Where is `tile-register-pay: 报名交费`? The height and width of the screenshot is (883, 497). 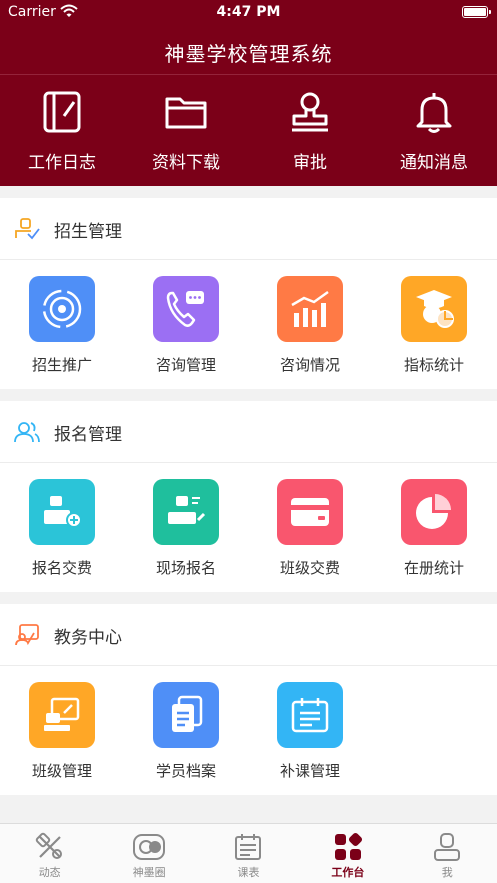 tile-register-pay: 报名交费 is located at coordinates (62, 528).